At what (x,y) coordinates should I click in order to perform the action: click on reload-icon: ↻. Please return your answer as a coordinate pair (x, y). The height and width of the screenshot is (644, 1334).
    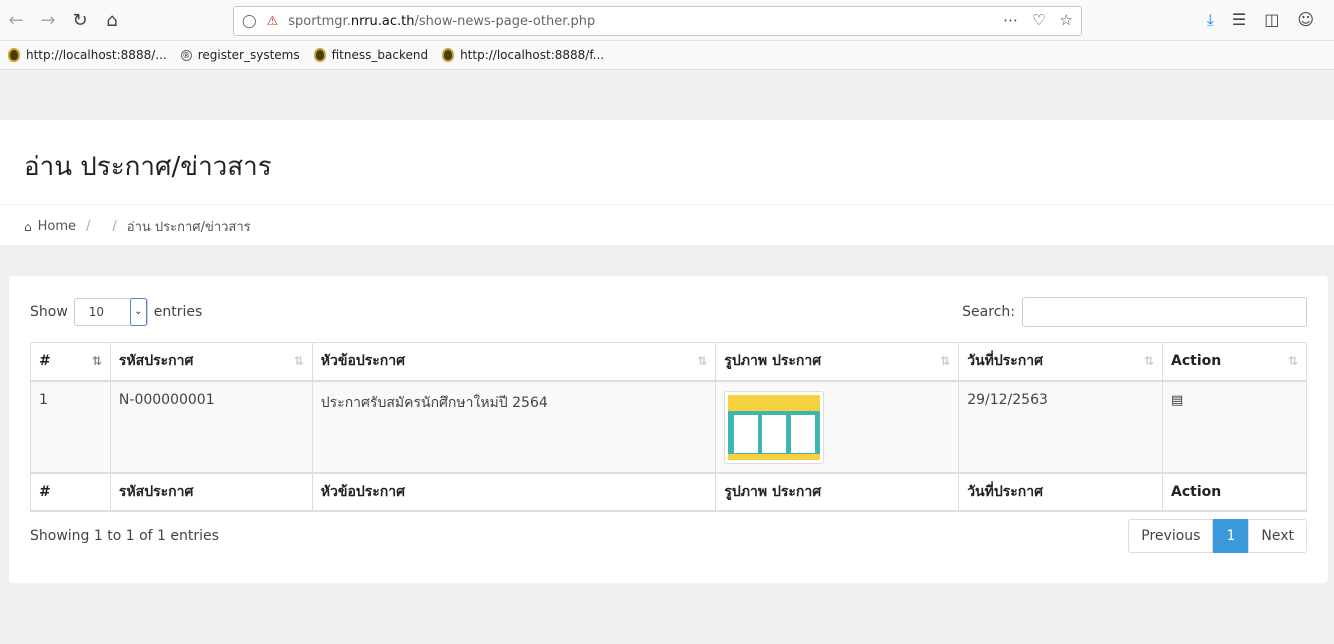
    Looking at the image, I should click on (80, 20).